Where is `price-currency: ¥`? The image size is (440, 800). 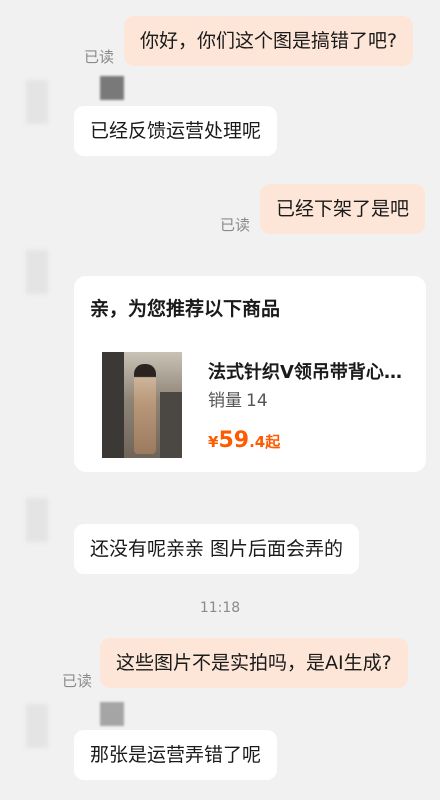 price-currency: ¥ is located at coordinates (213, 442).